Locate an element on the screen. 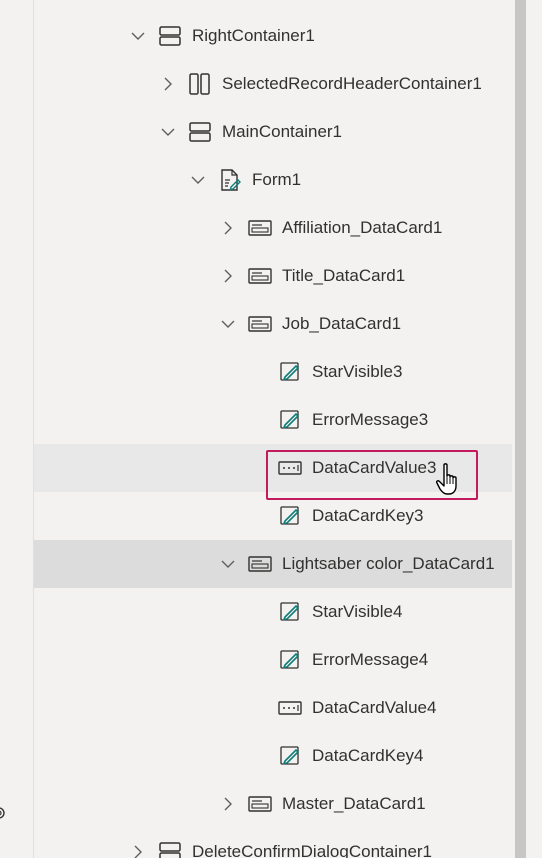 The height and width of the screenshot is (858, 542). tree-item-label: Form1 is located at coordinates (277, 179).